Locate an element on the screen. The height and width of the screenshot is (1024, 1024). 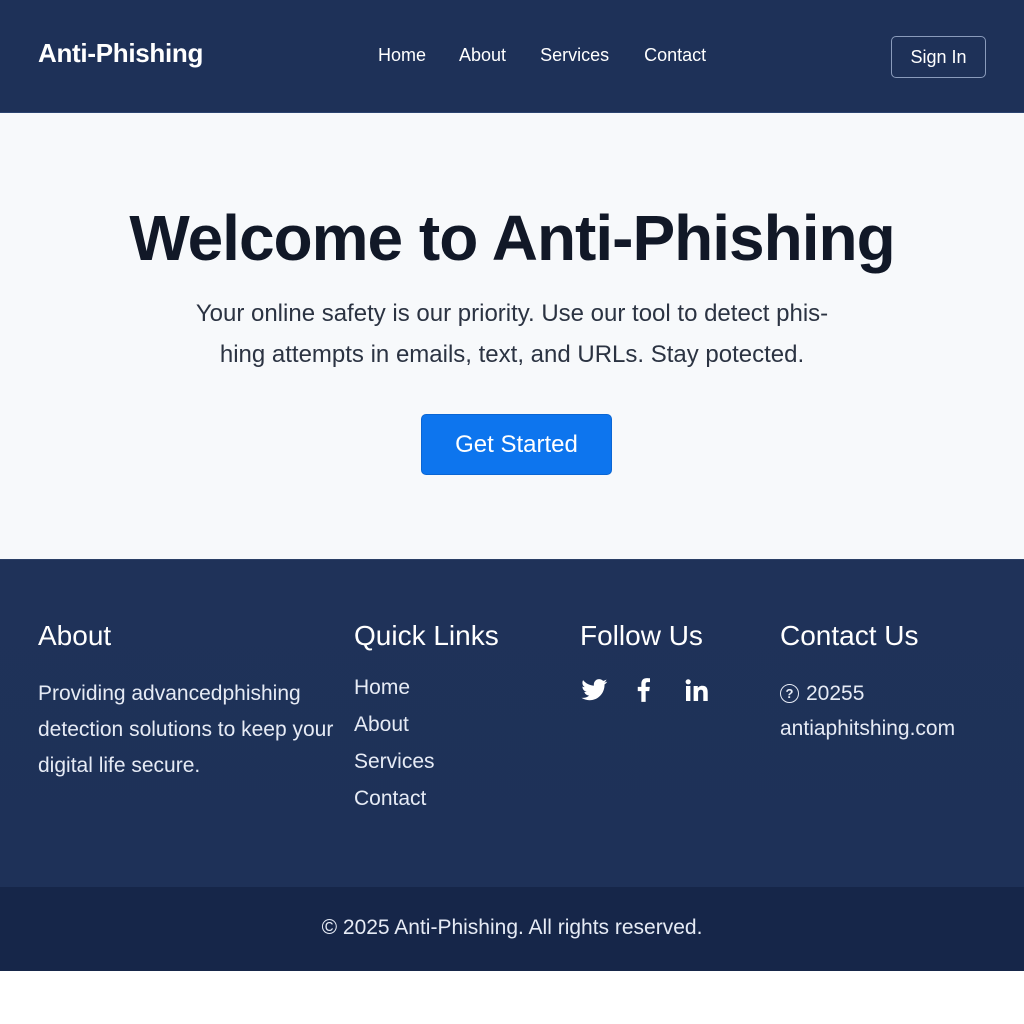
linkedin-icon is located at coordinates (697, 690).